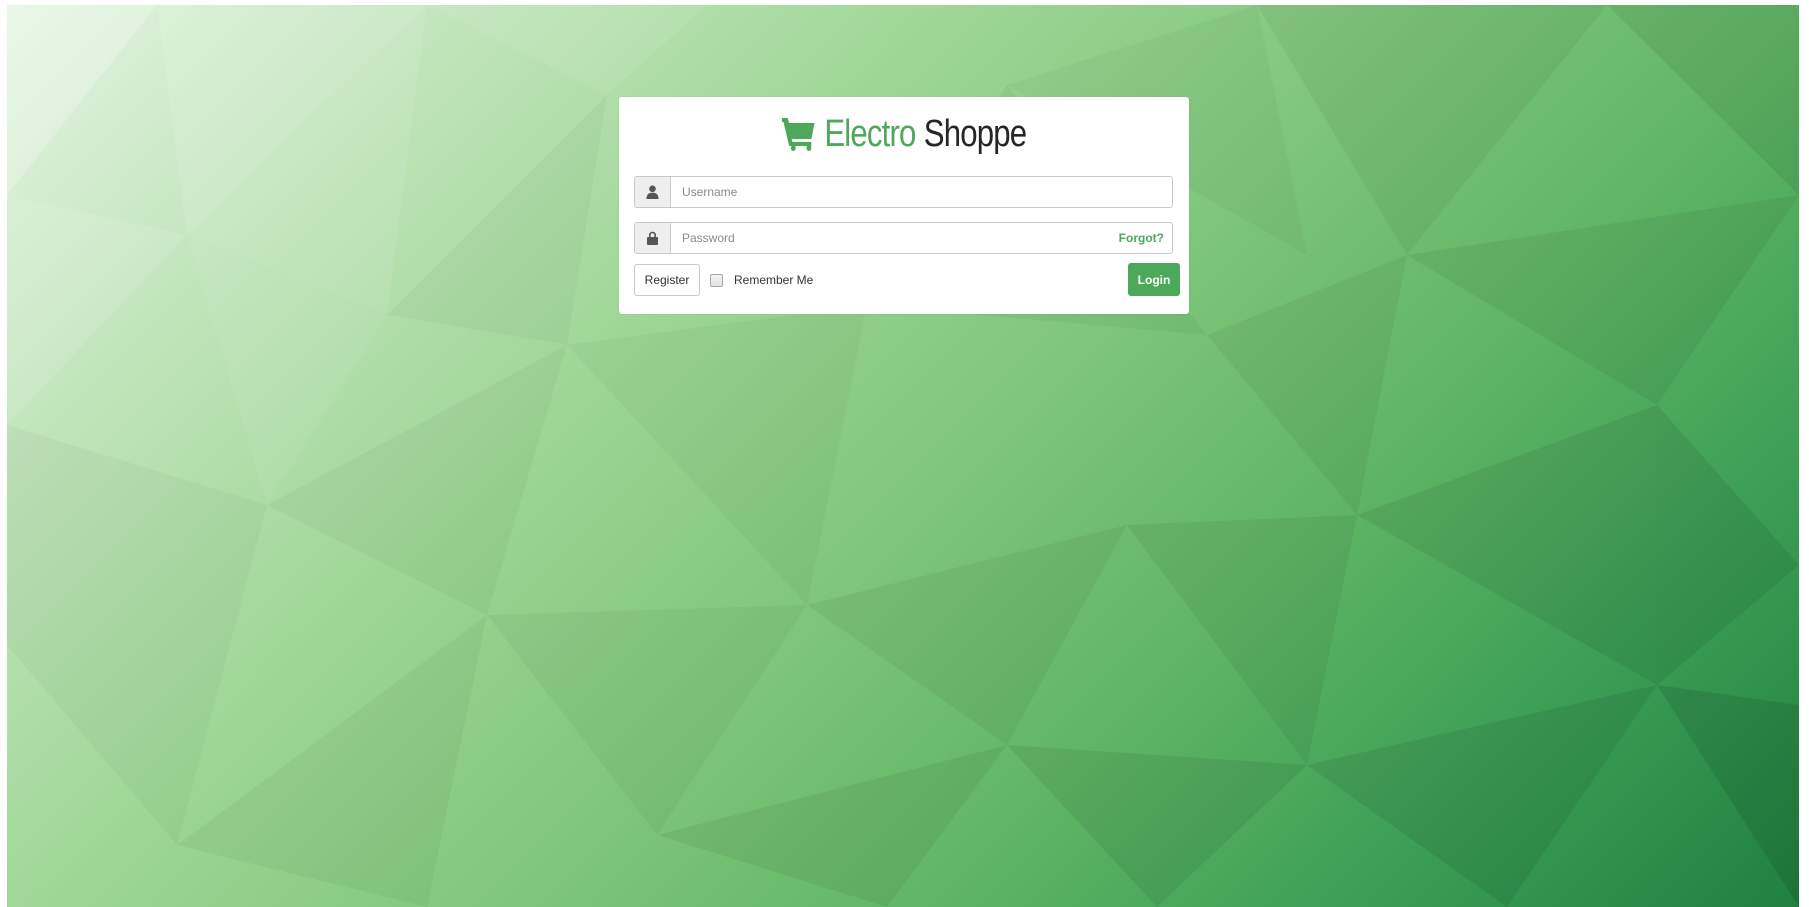  What do you see at coordinates (895, 238) in the screenshot?
I see `password-input` at bounding box center [895, 238].